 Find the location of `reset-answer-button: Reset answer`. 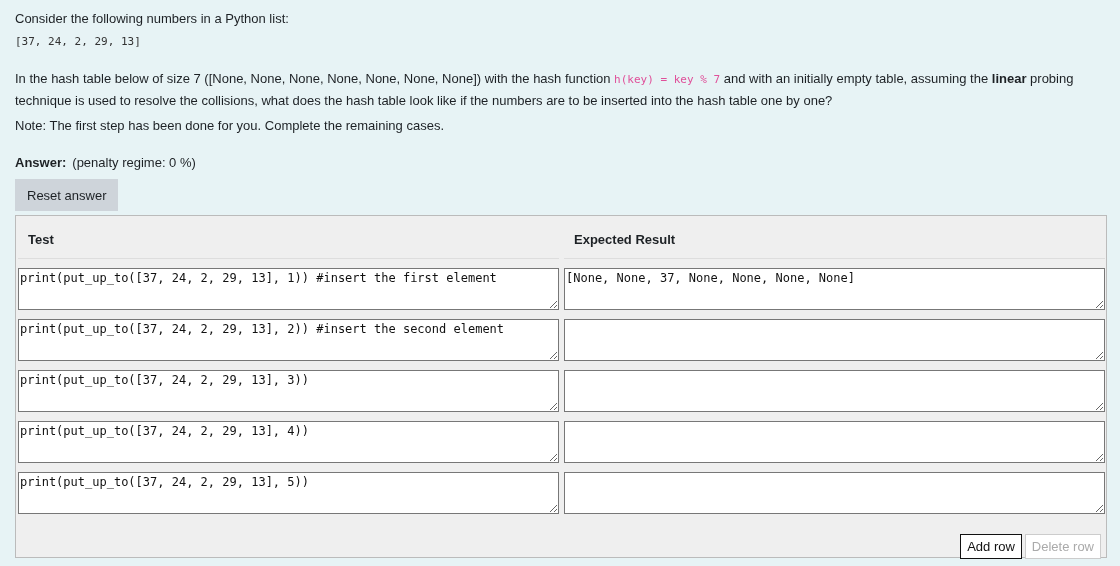

reset-answer-button: Reset answer is located at coordinates (67, 195).